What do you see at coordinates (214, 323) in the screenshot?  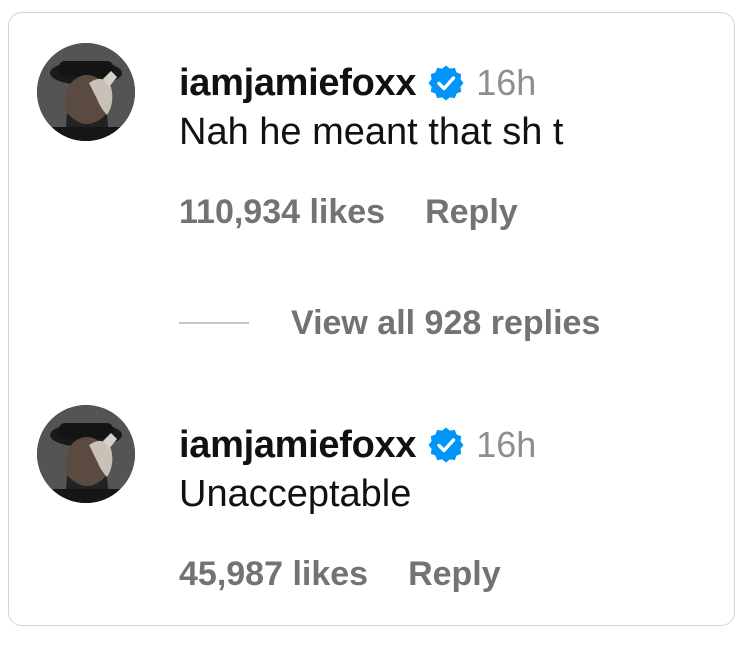 I see `divider-line` at bounding box center [214, 323].